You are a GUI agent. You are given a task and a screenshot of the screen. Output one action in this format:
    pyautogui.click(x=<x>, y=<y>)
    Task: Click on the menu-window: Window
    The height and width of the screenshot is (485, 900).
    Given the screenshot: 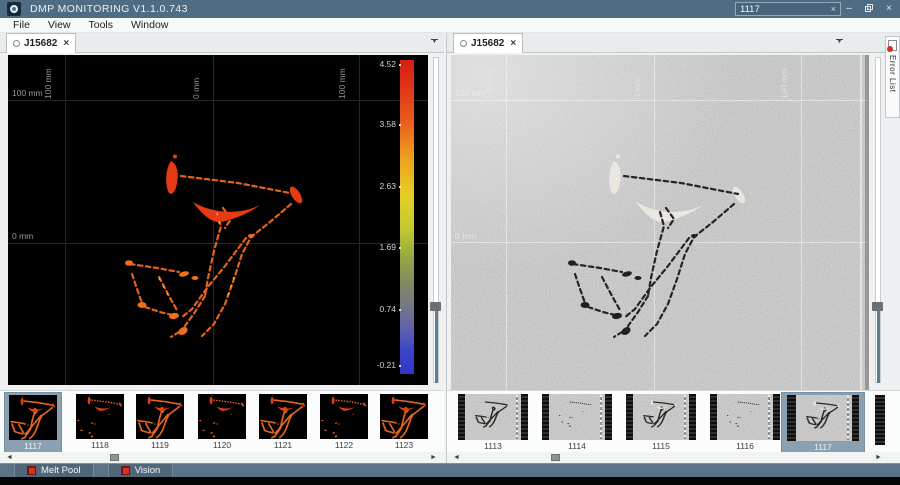 What is the action you would take?
    pyautogui.click(x=149, y=25)
    